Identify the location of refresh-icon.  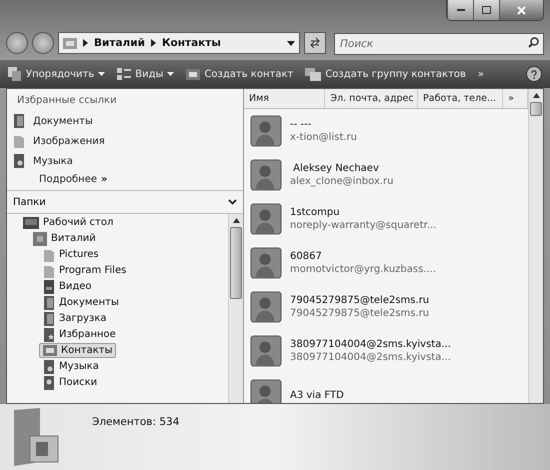
(315, 43).